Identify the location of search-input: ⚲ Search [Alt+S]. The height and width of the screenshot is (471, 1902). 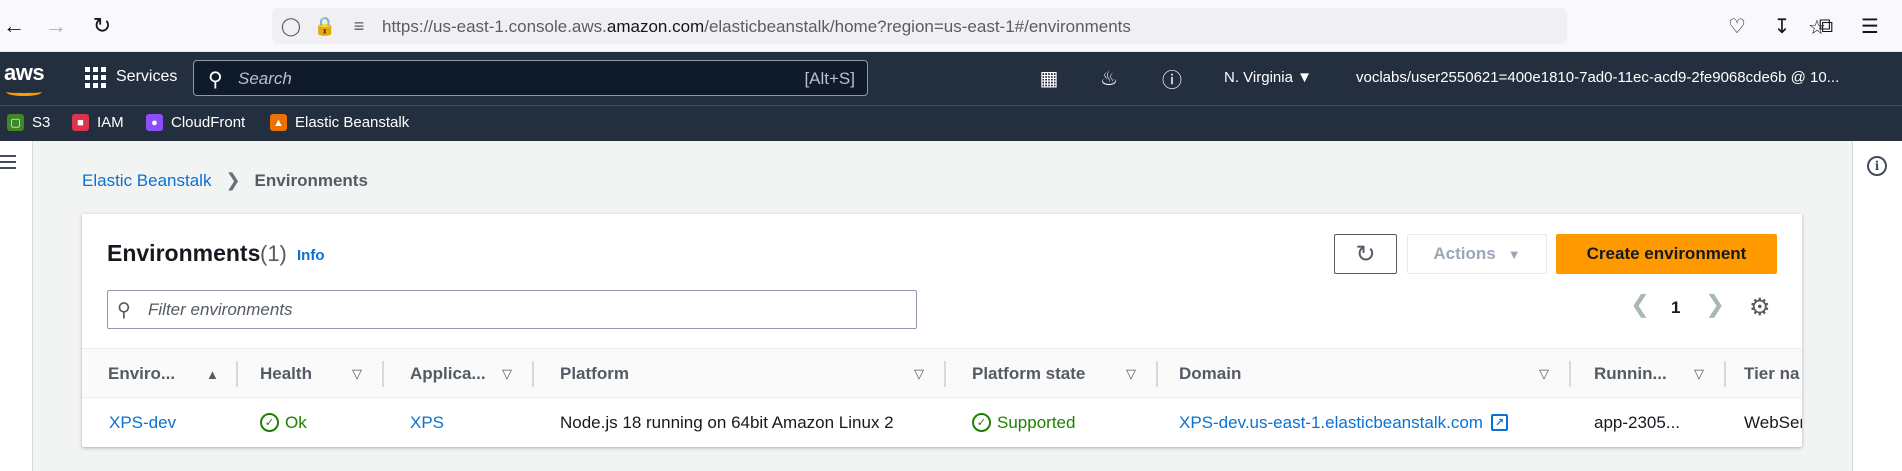
(530, 78).